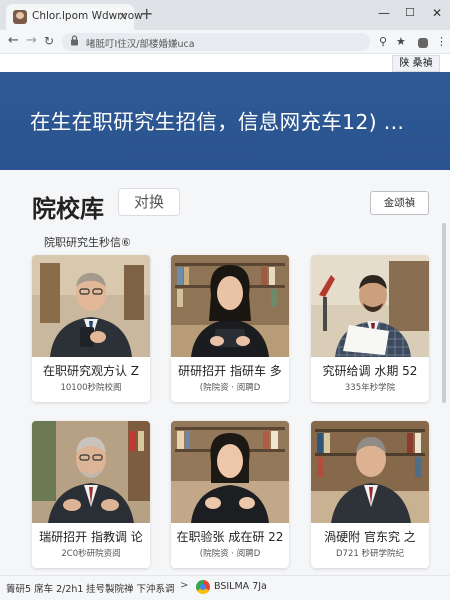 The image size is (450, 600). I want to click on url-input: 啫胝叮I住汉/部楼婚嫌uca, so click(216, 42).